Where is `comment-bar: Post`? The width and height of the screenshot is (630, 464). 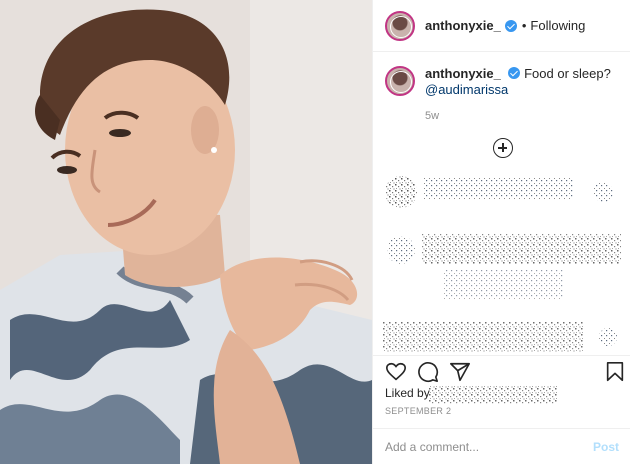 comment-bar: Post is located at coordinates (501, 446).